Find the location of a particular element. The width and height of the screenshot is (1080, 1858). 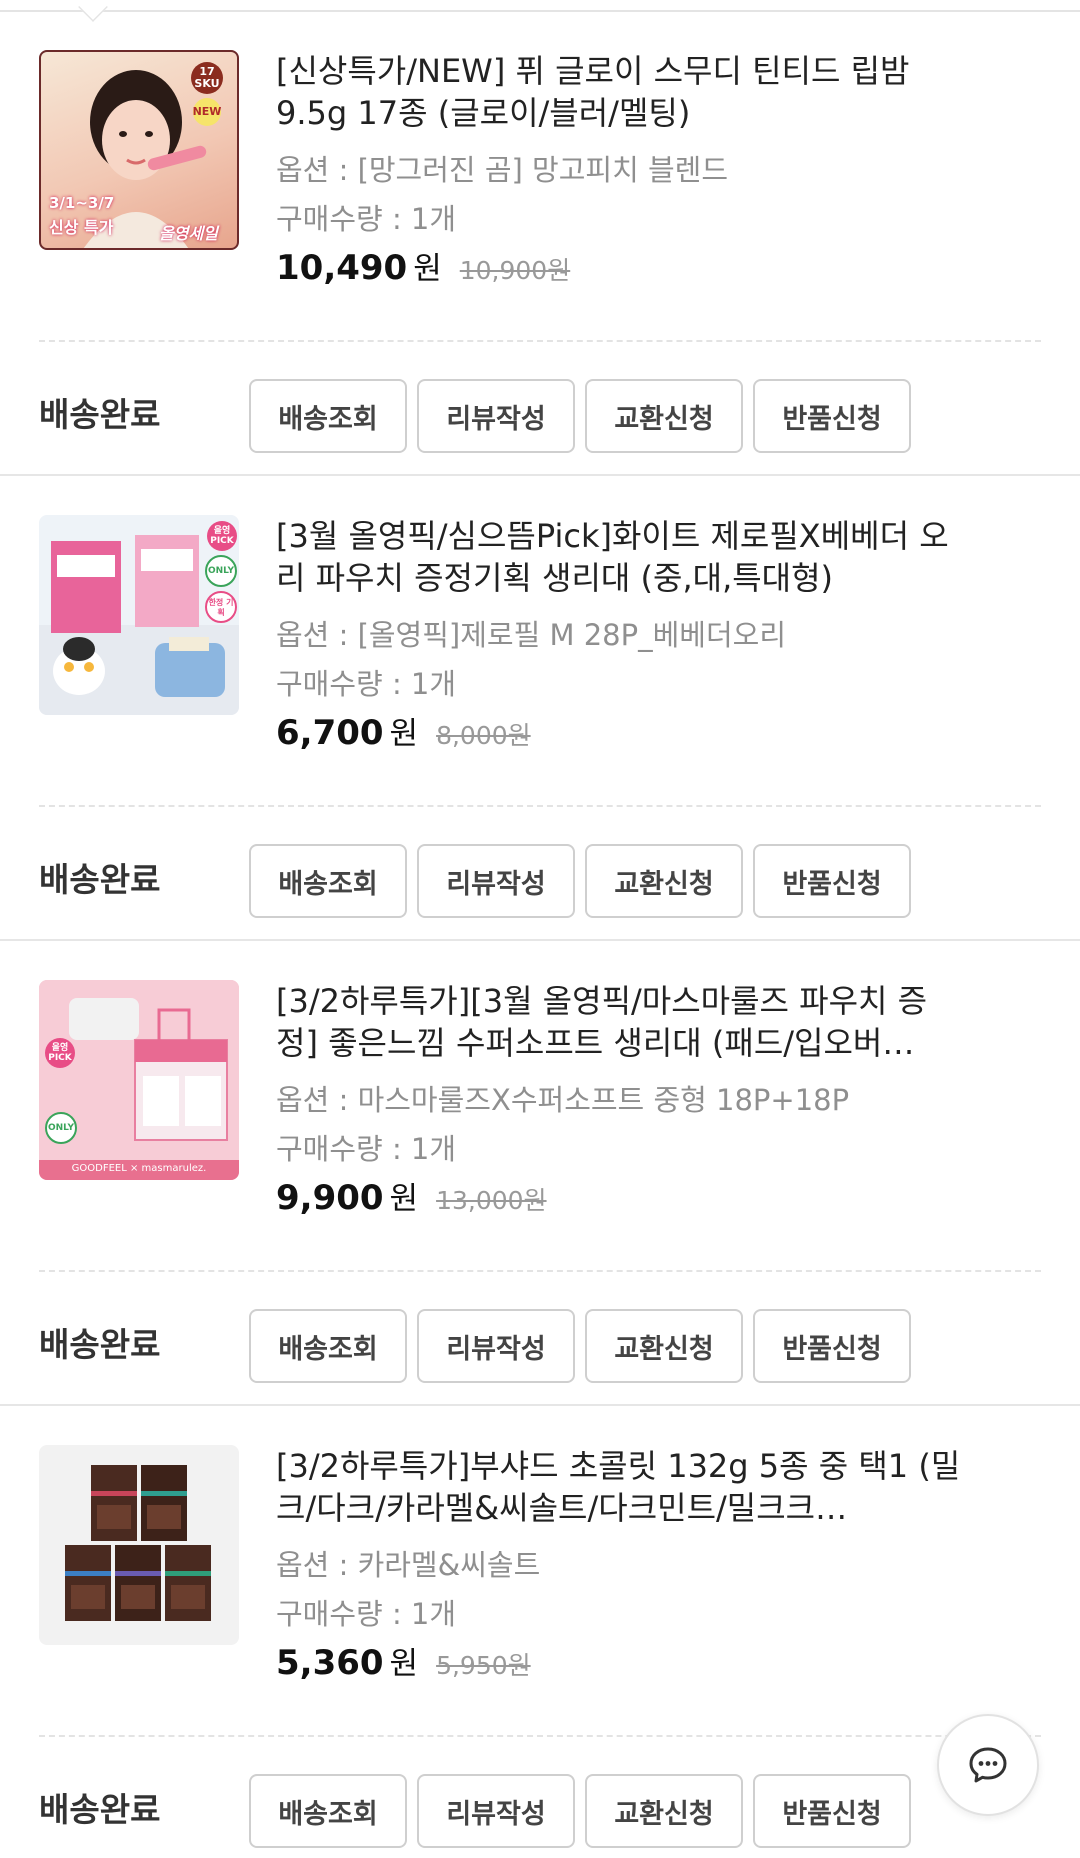

sku-badge: 17 SKU is located at coordinates (207, 77).